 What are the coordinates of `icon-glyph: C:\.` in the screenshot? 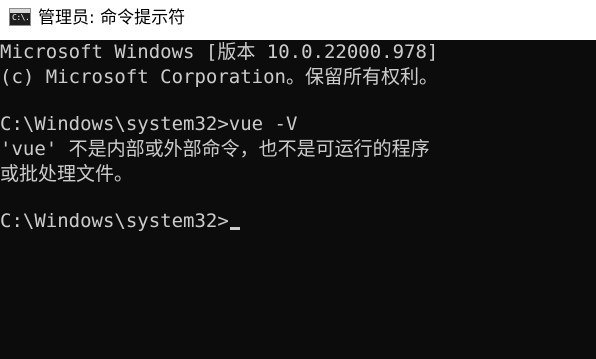 It's located at (21, 17).